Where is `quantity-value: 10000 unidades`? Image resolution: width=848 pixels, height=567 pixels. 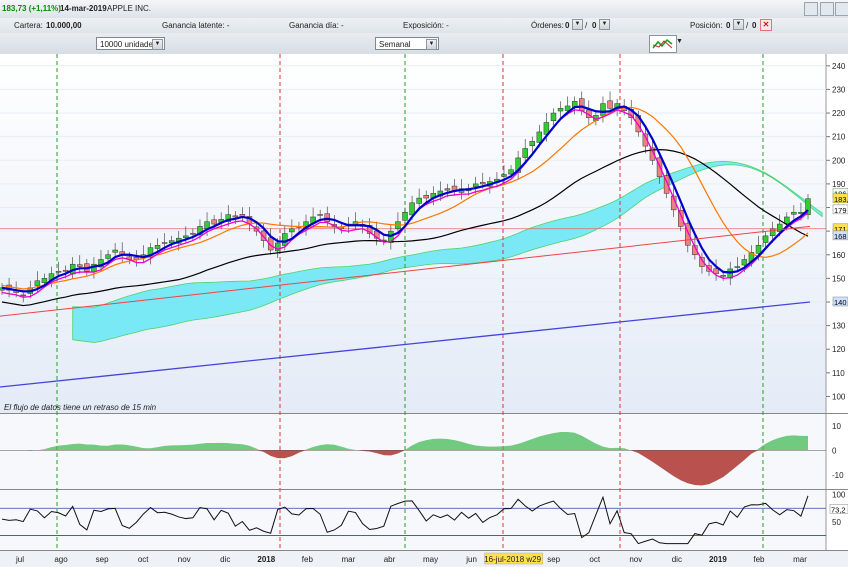 quantity-value: 10000 unidades is located at coordinates (128, 44).